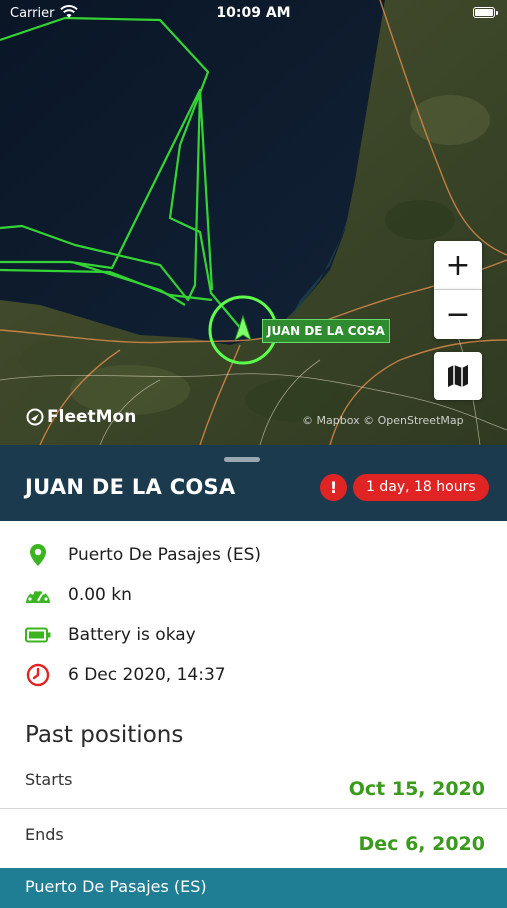  Describe the element at coordinates (253, 888) in the screenshot. I see `location-list-item: Puerto De Pasajes (ES)` at that location.